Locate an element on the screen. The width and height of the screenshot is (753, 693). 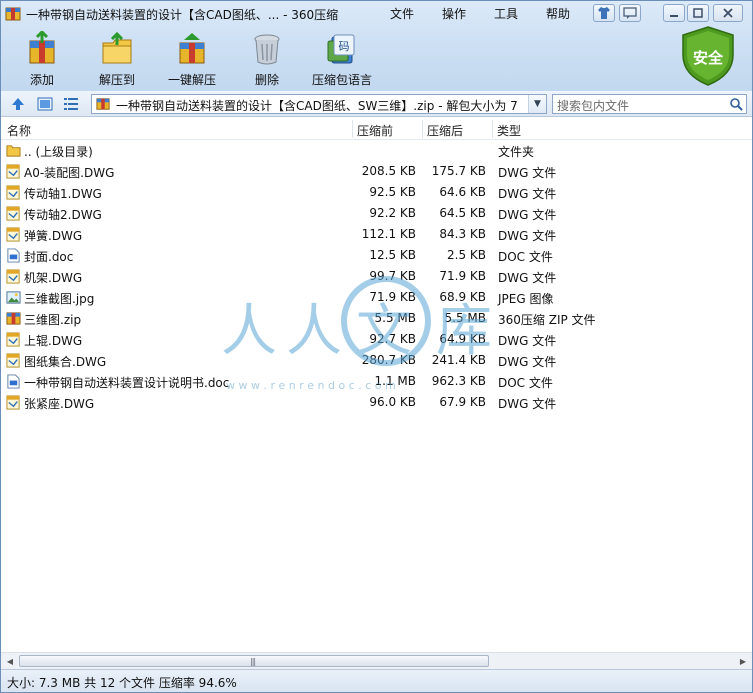
delete-button: 删除 is located at coordinates (267, 59).